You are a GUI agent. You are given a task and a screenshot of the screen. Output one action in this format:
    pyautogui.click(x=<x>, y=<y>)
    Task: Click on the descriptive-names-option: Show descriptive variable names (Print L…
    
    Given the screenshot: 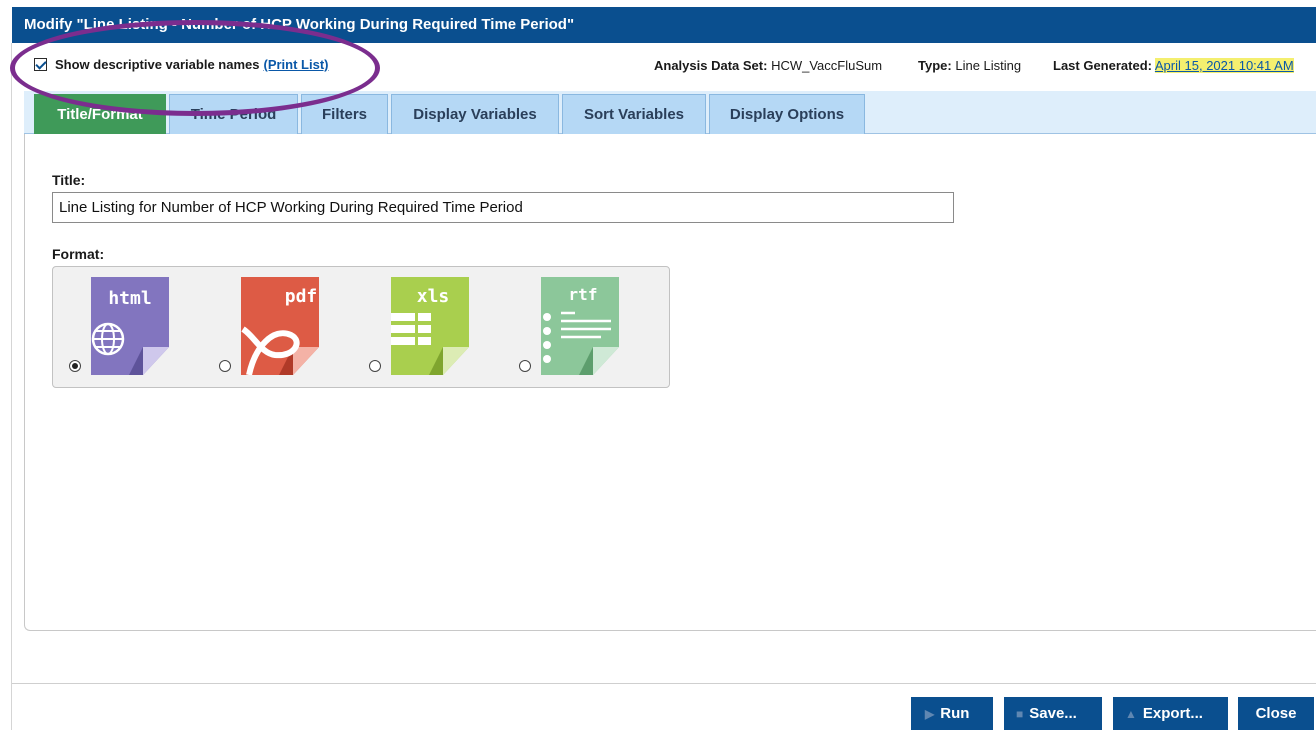 What is the action you would take?
    pyautogui.click(x=181, y=64)
    